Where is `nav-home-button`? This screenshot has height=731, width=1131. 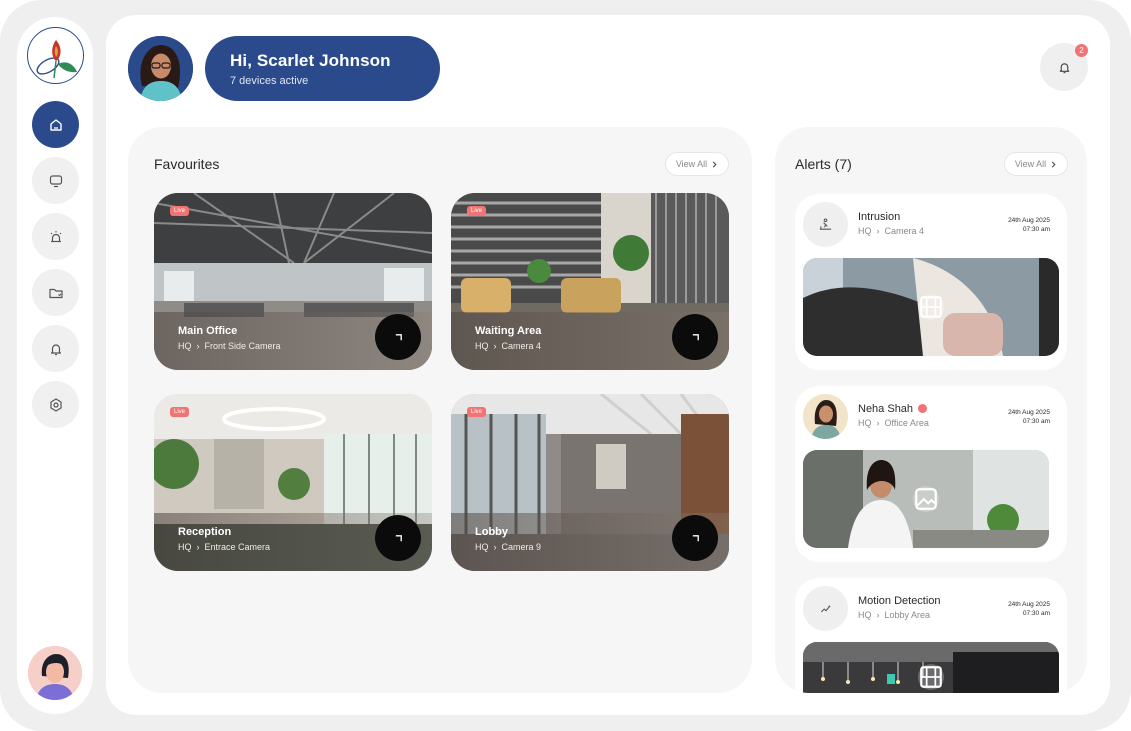 nav-home-button is located at coordinates (55, 124).